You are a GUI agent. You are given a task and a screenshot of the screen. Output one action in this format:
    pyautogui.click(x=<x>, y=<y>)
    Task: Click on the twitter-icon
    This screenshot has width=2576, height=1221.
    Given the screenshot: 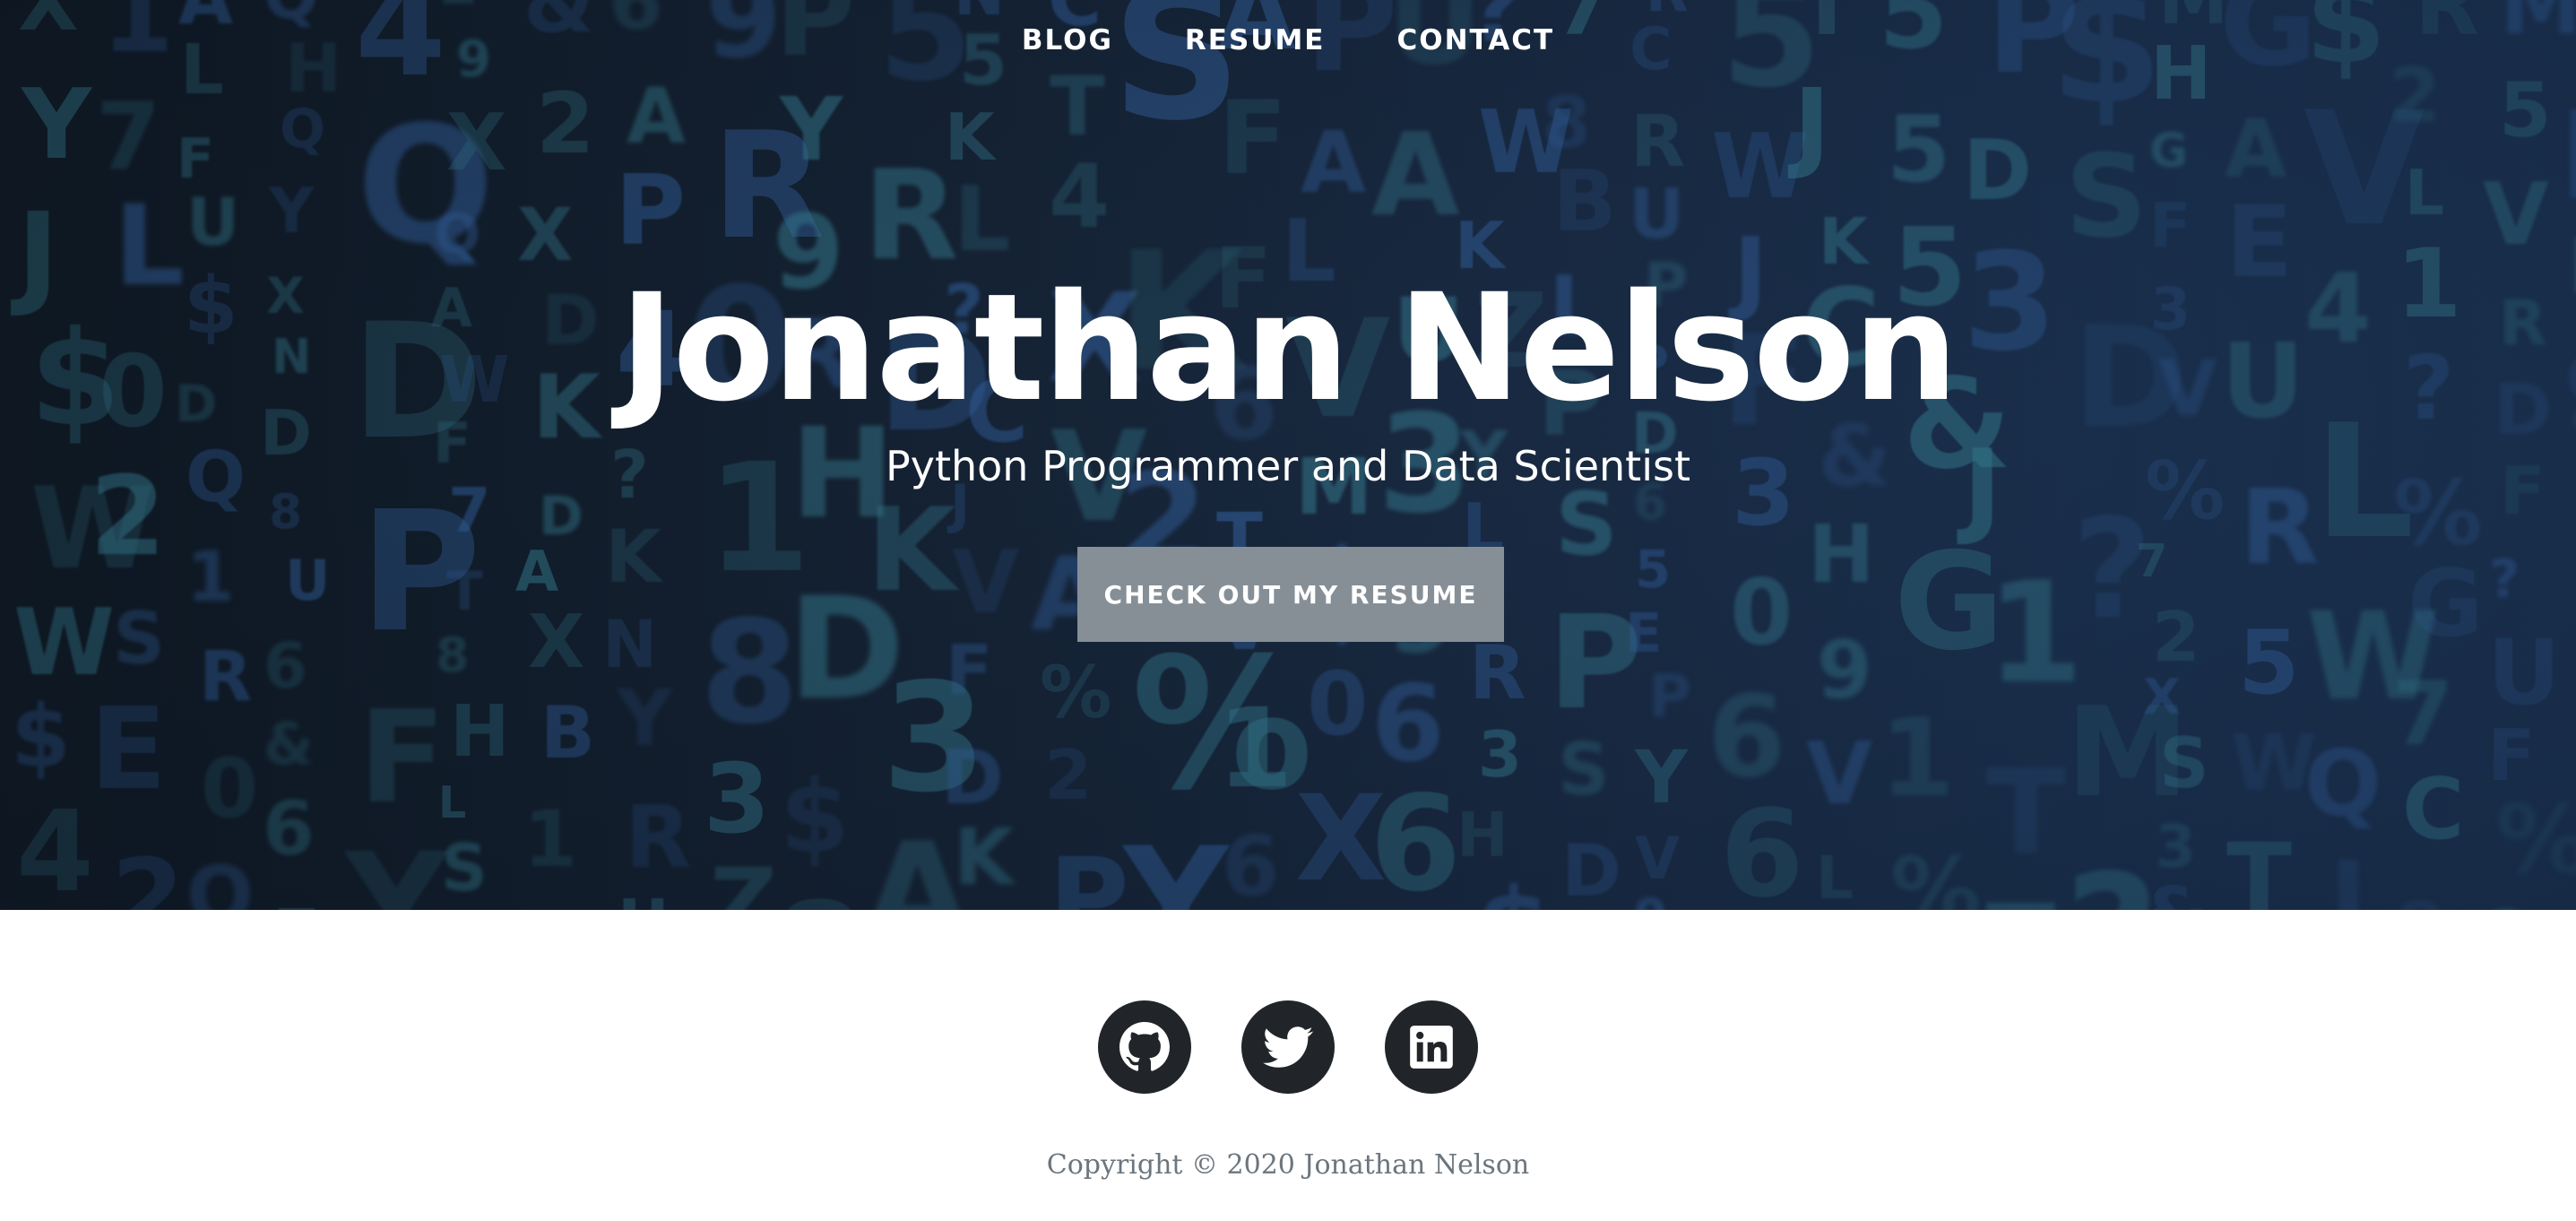 What is the action you would take?
    pyautogui.click(x=1288, y=1047)
    